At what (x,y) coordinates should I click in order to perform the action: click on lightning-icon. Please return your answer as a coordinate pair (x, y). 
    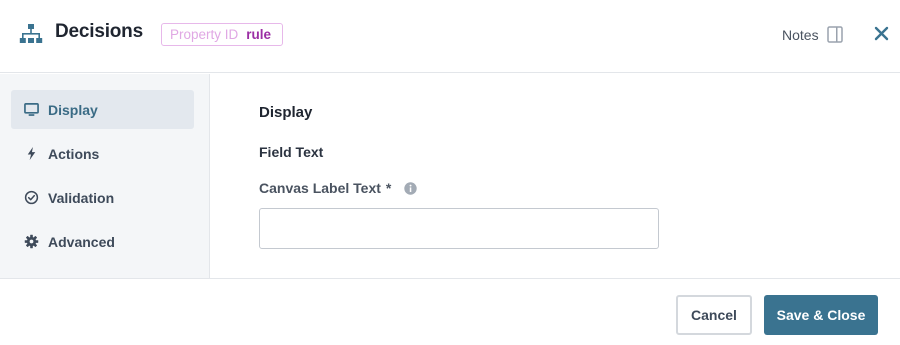
    Looking at the image, I should click on (31, 153).